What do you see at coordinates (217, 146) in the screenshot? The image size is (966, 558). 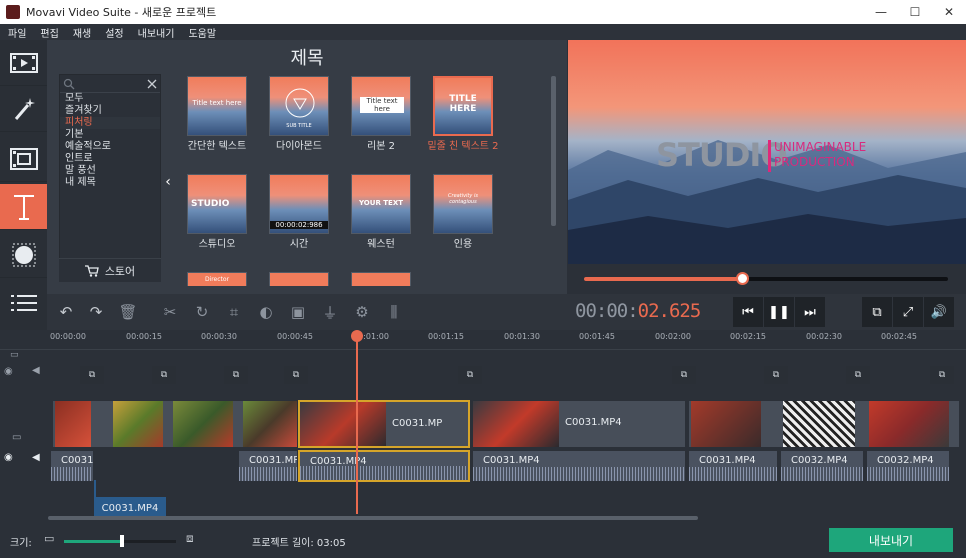 I see `tile-label: 간단한 텍스트` at bounding box center [217, 146].